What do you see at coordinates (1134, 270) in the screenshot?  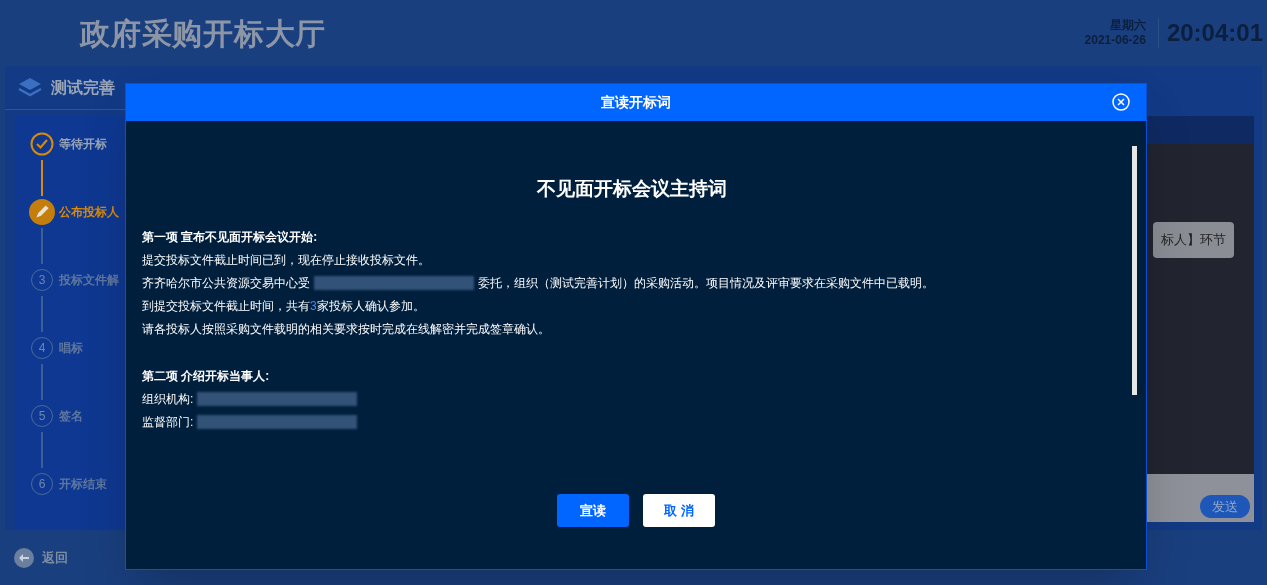 I see `scrollbar` at bounding box center [1134, 270].